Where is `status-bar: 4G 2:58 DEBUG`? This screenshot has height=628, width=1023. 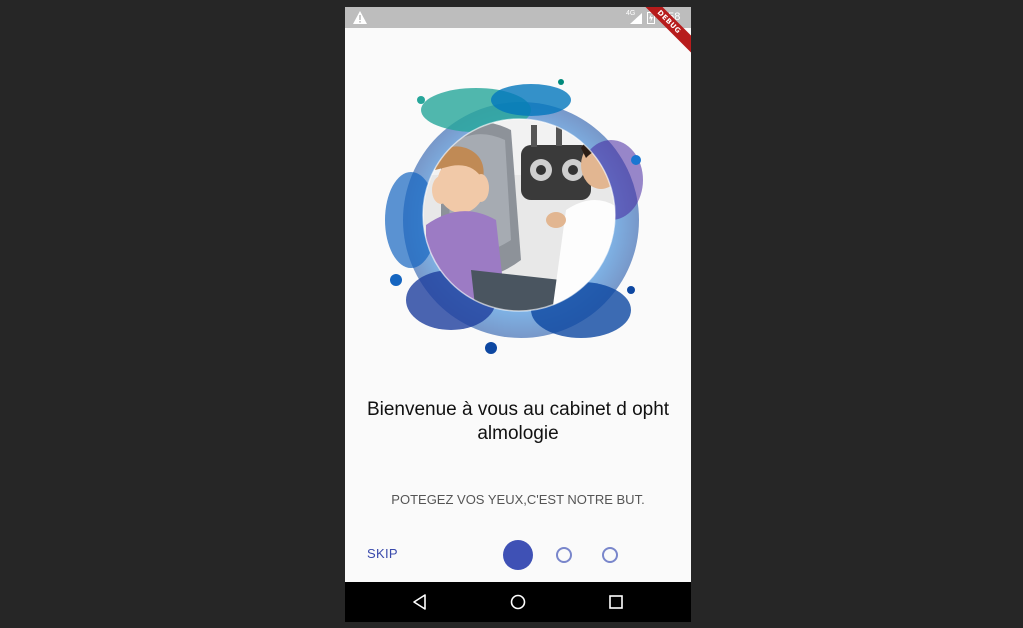 status-bar: 4G 2:58 DEBUG is located at coordinates (518, 34).